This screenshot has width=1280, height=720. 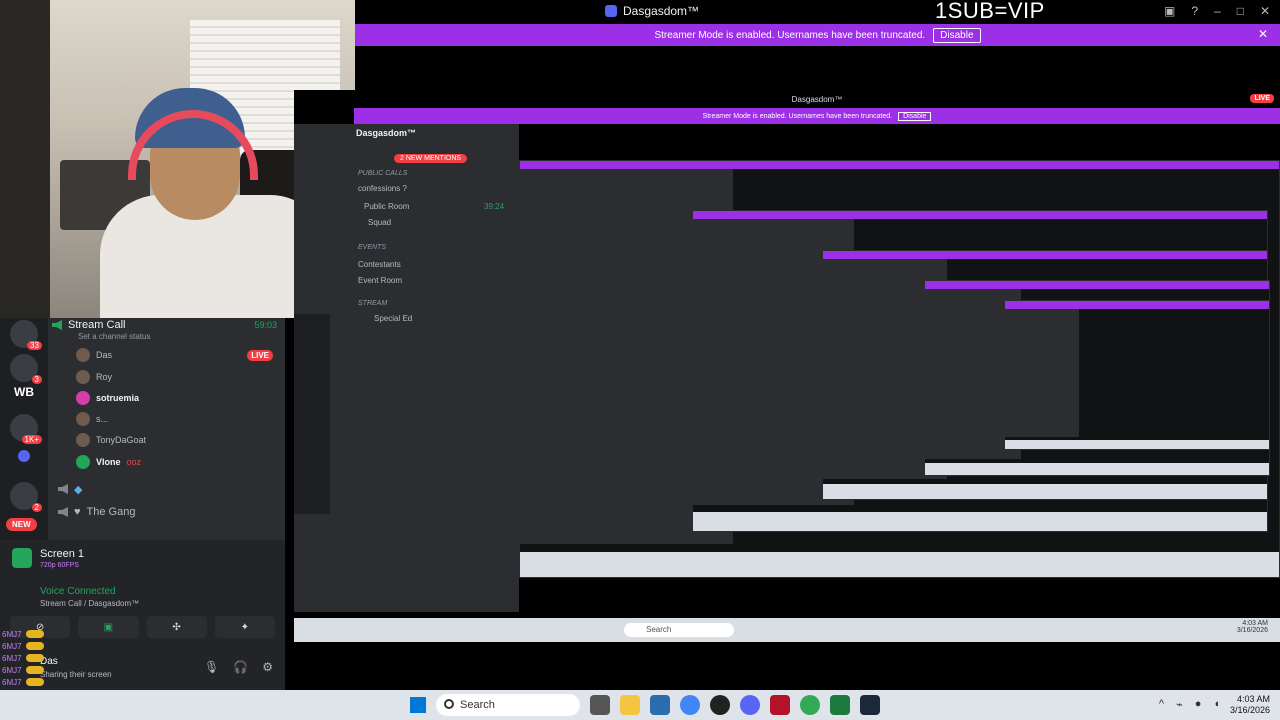 I want to click on headphones-icon: 🎧, so click(x=240, y=667).